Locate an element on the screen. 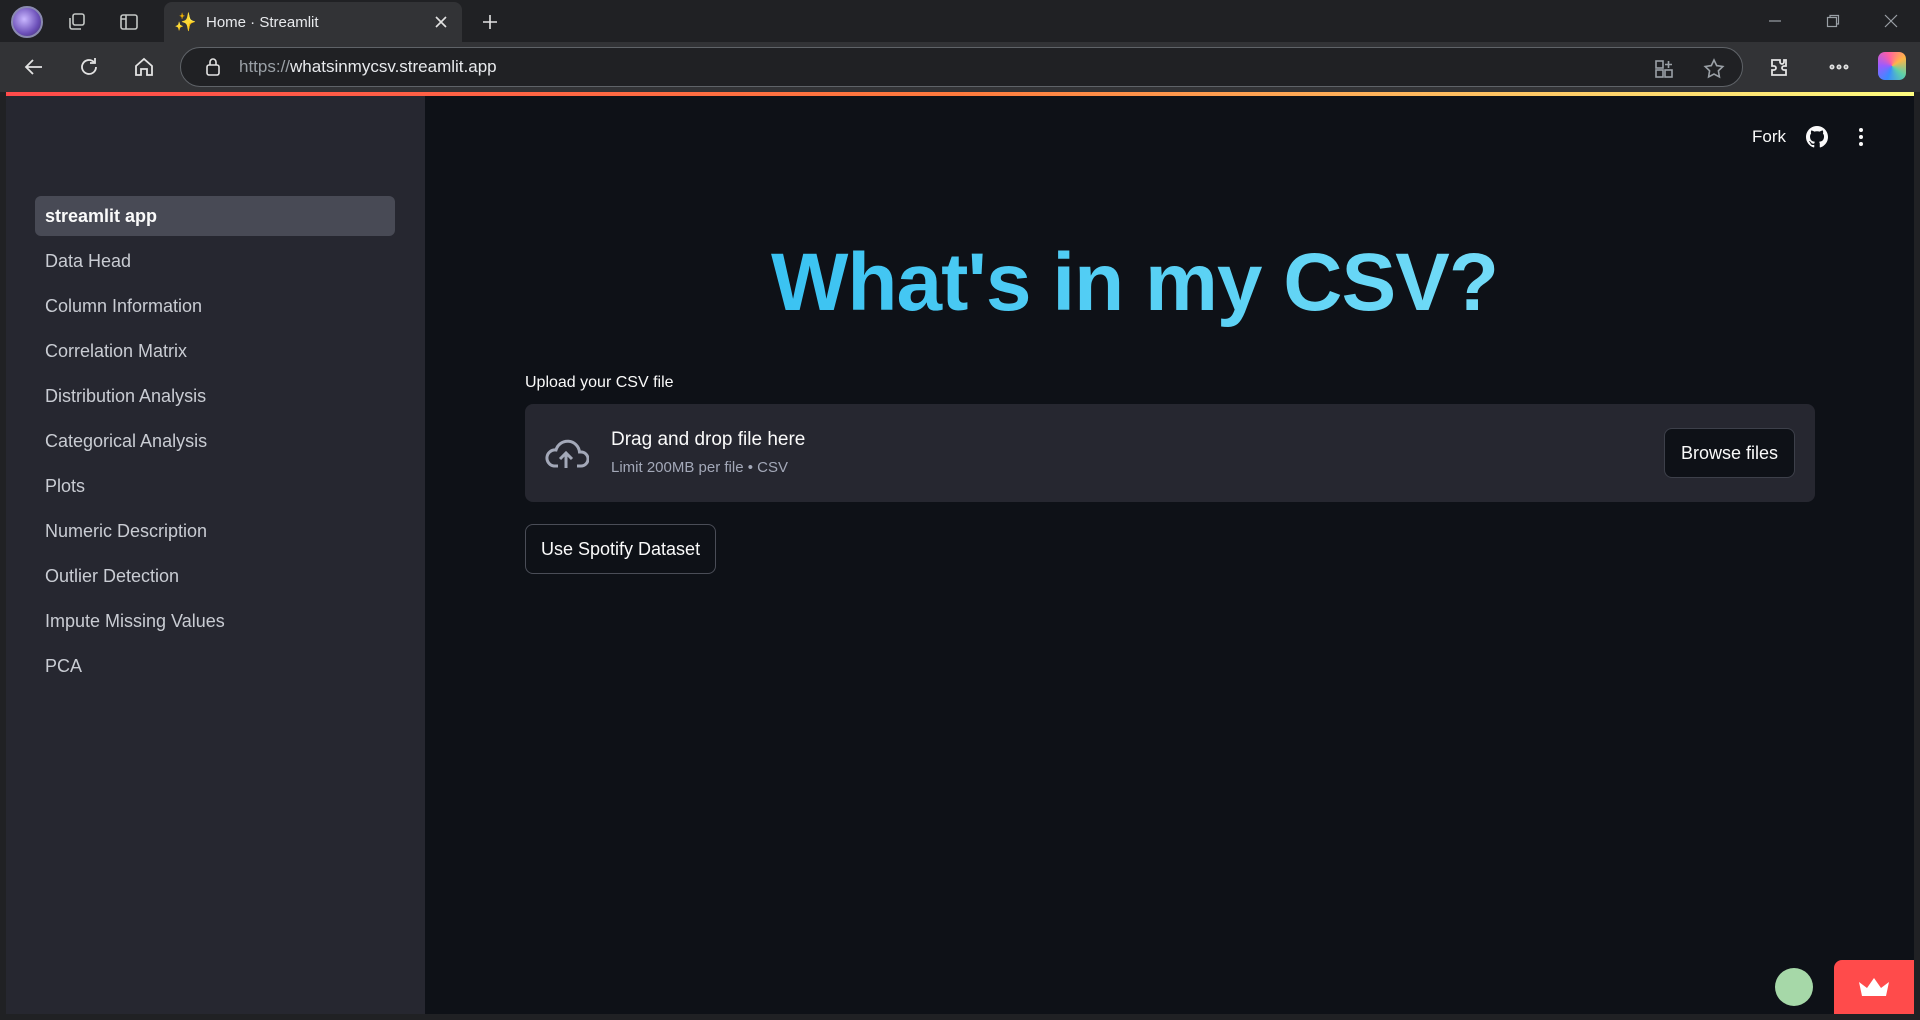 The image size is (1920, 1020). tab-actions-icon is located at coordinates (129, 22).